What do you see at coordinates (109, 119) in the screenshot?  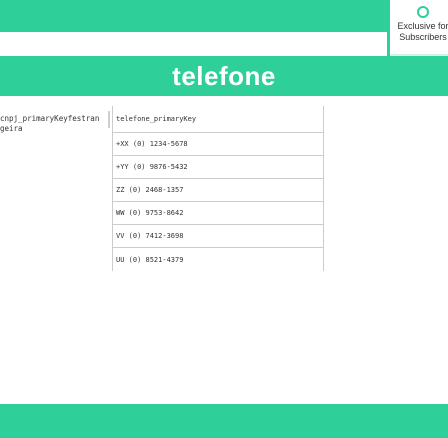 I see `column-divider` at bounding box center [109, 119].